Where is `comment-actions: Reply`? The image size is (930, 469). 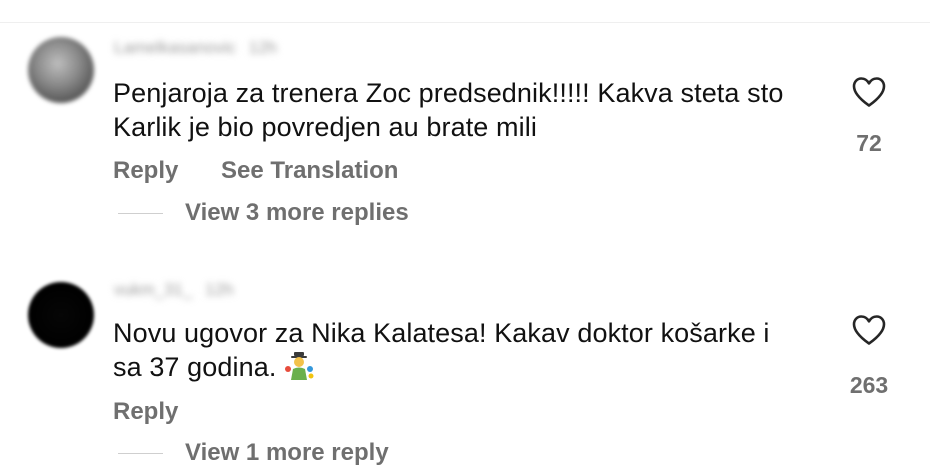 comment-actions: Reply is located at coordinates (145, 412).